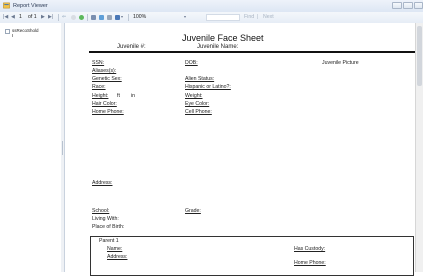  What do you see at coordinates (117, 257) in the screenshot?
I see `parent-address-label: Address:` at bounding box center [117, 257].